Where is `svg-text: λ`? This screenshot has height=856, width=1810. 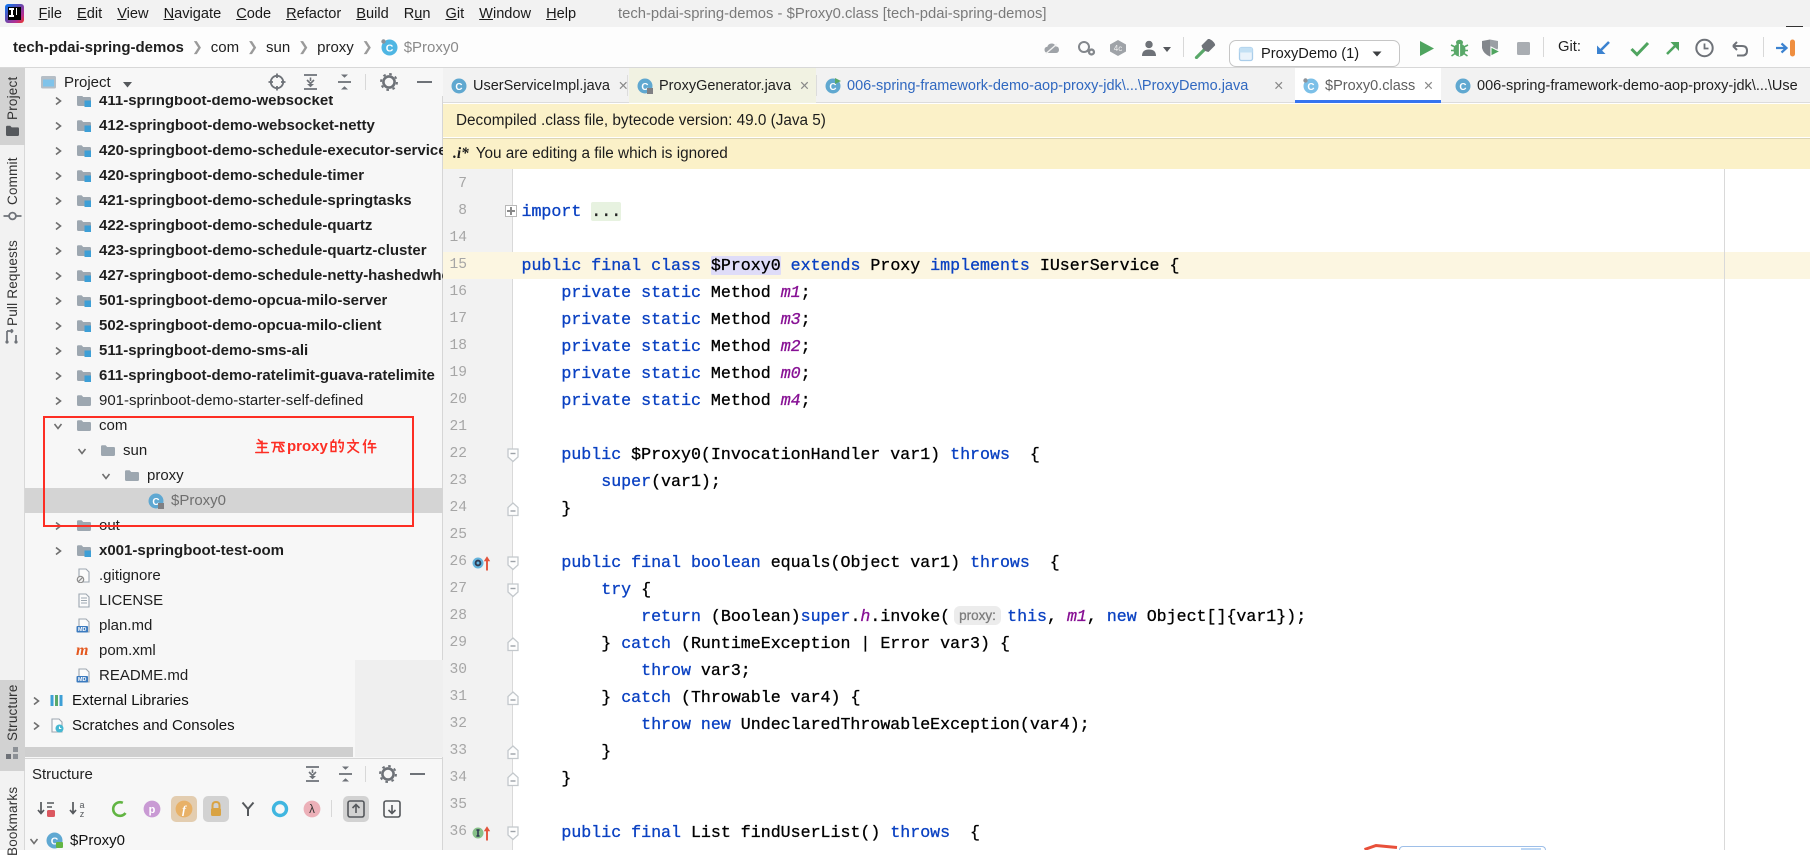 svg-text: λ is located at coordinates (312, 810).